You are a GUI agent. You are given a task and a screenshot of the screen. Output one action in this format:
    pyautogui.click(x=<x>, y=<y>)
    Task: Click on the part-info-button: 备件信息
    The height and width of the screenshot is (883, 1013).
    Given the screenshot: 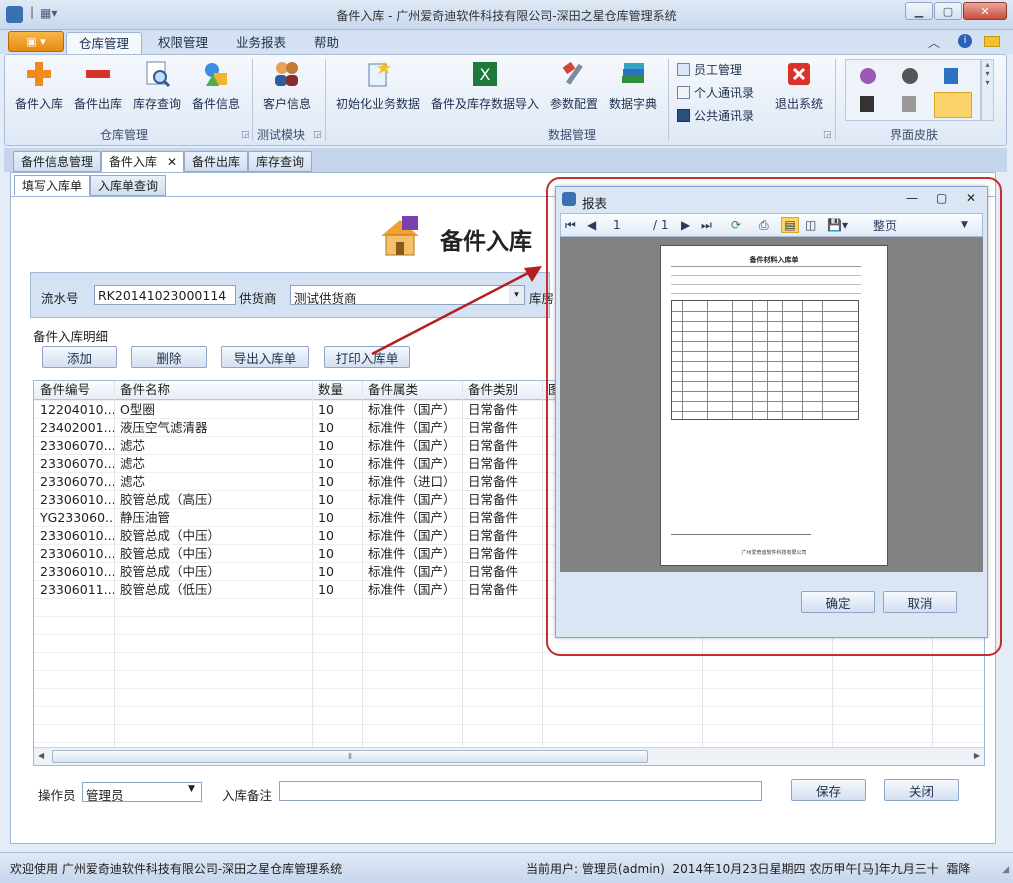 What is the action you would take?
    pyautogui.click(x=216, y=85)
    